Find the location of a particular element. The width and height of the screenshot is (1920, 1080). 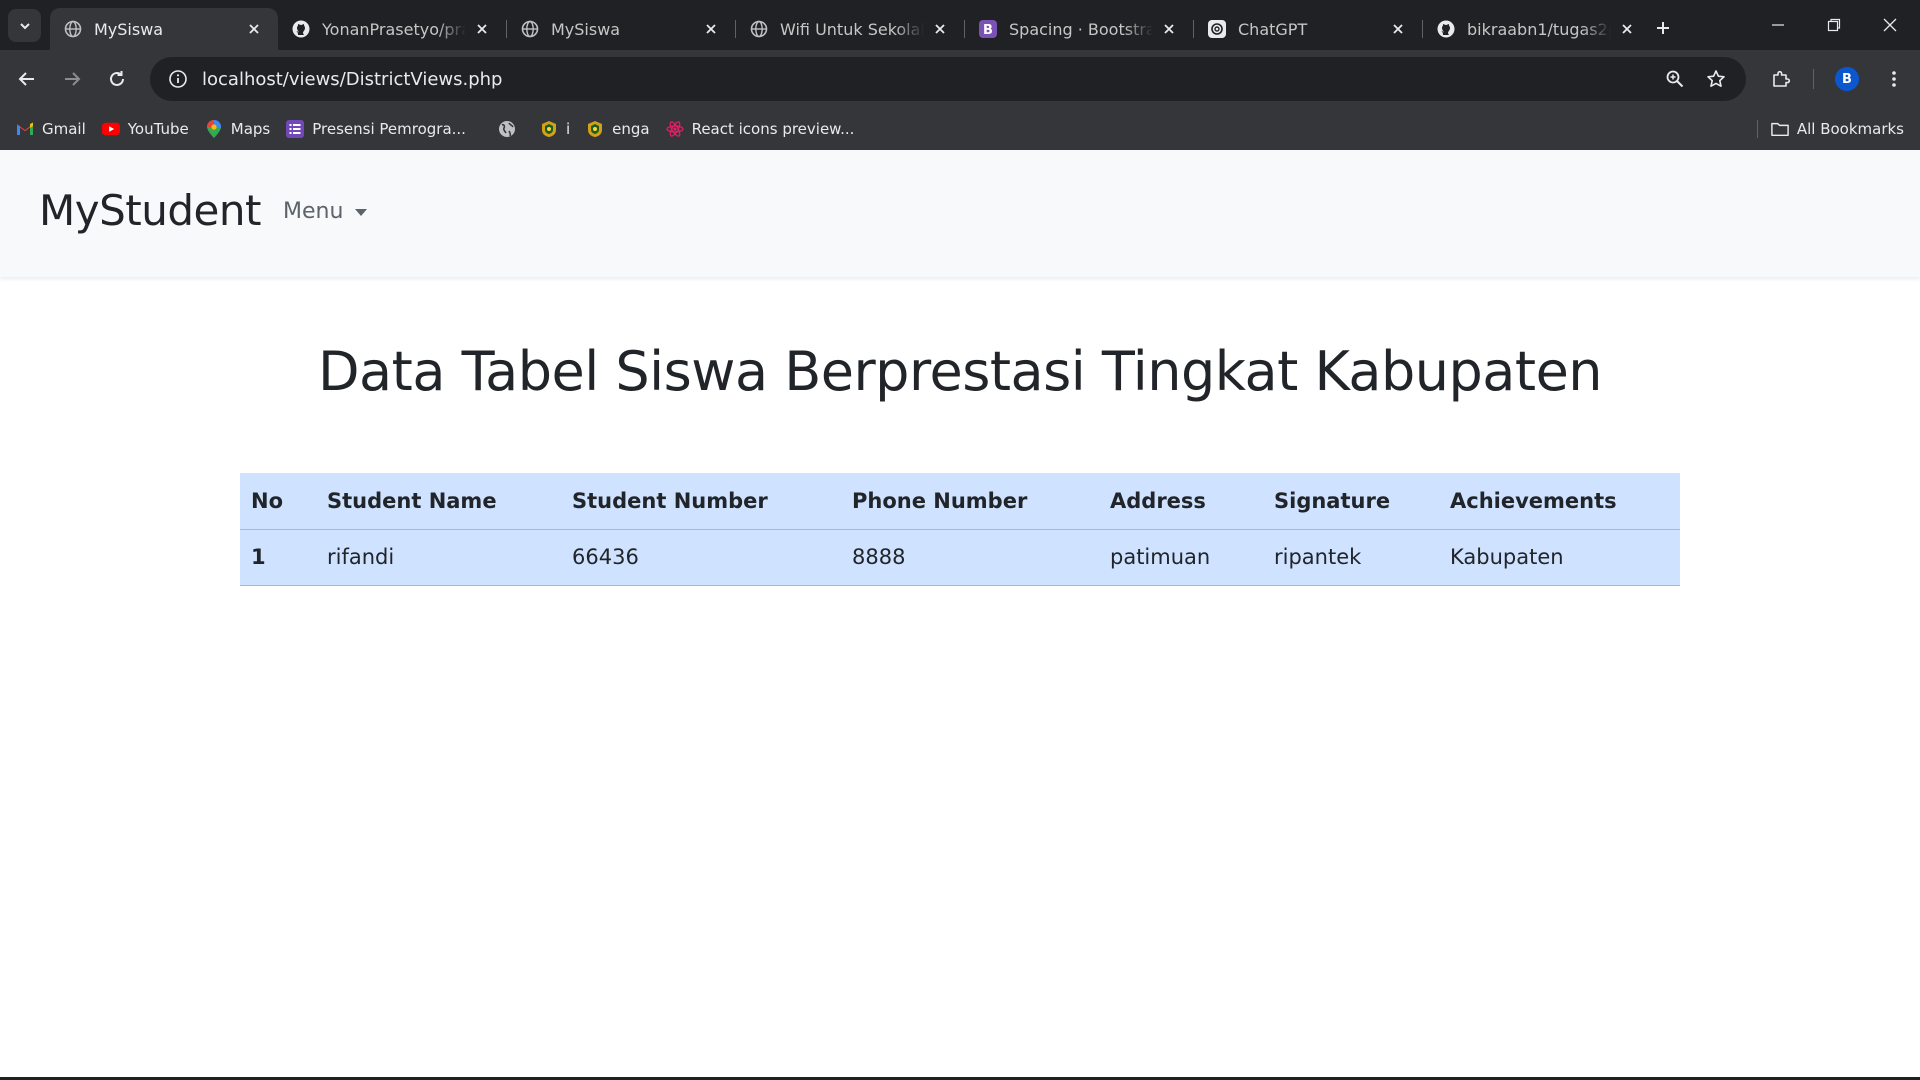

back-button is located at coordinates (27, 79).